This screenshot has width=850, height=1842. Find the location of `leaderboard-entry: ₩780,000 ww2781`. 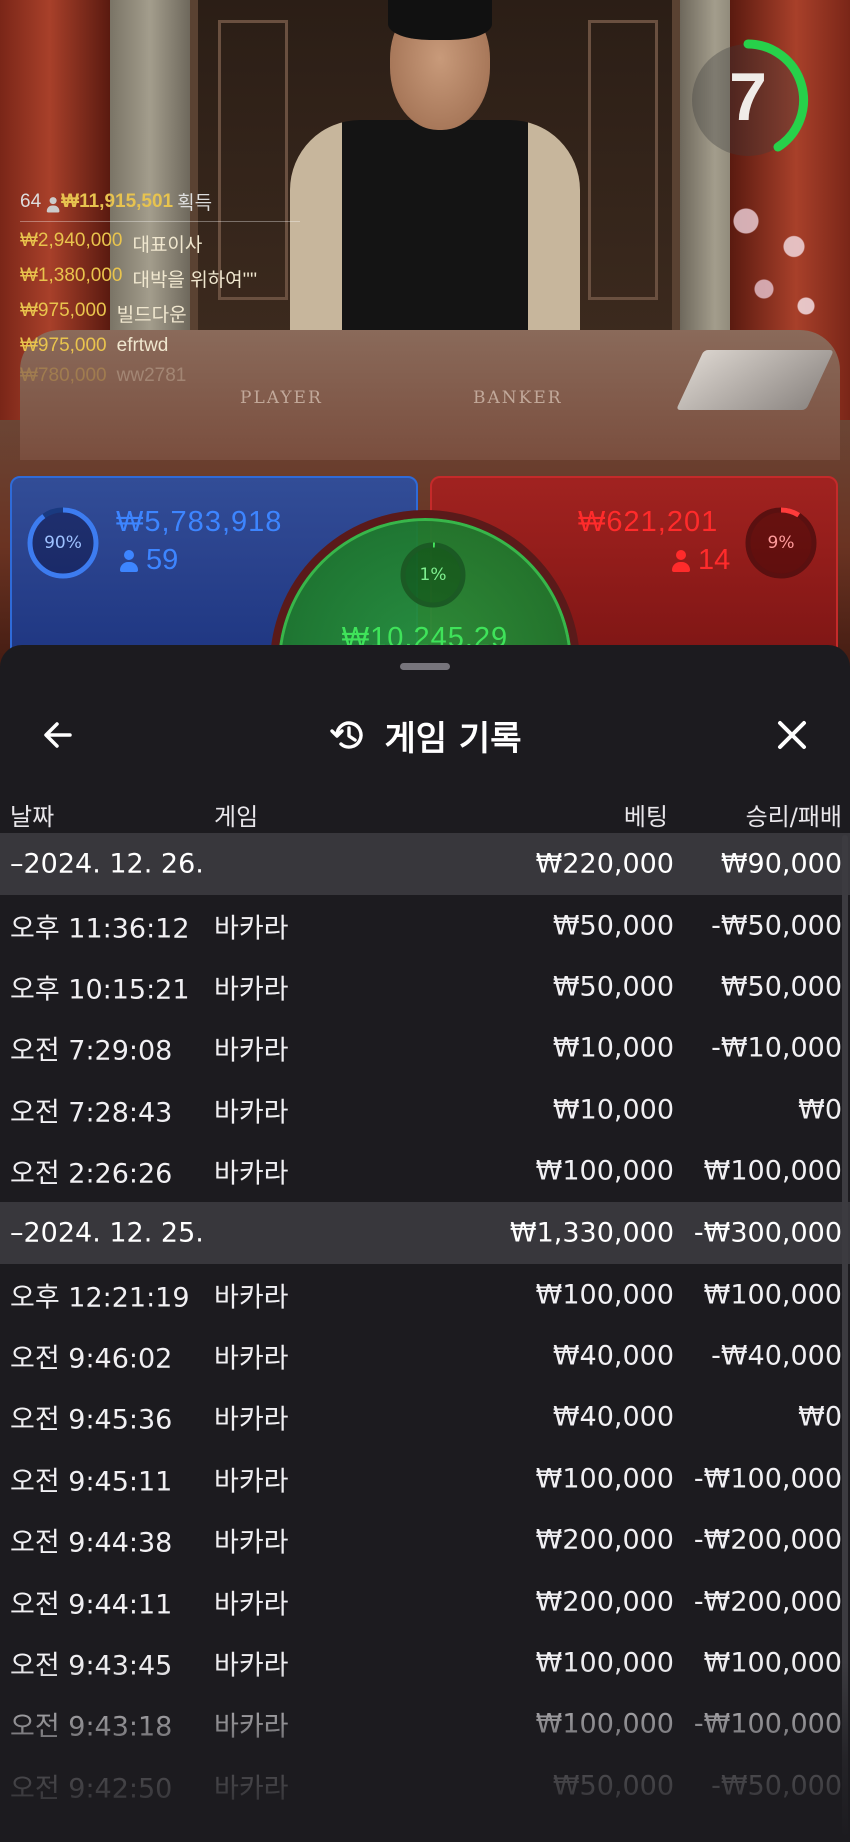

leaderboard-entry: ₩780,000 ww2781 is located at coordinates (160, 376).